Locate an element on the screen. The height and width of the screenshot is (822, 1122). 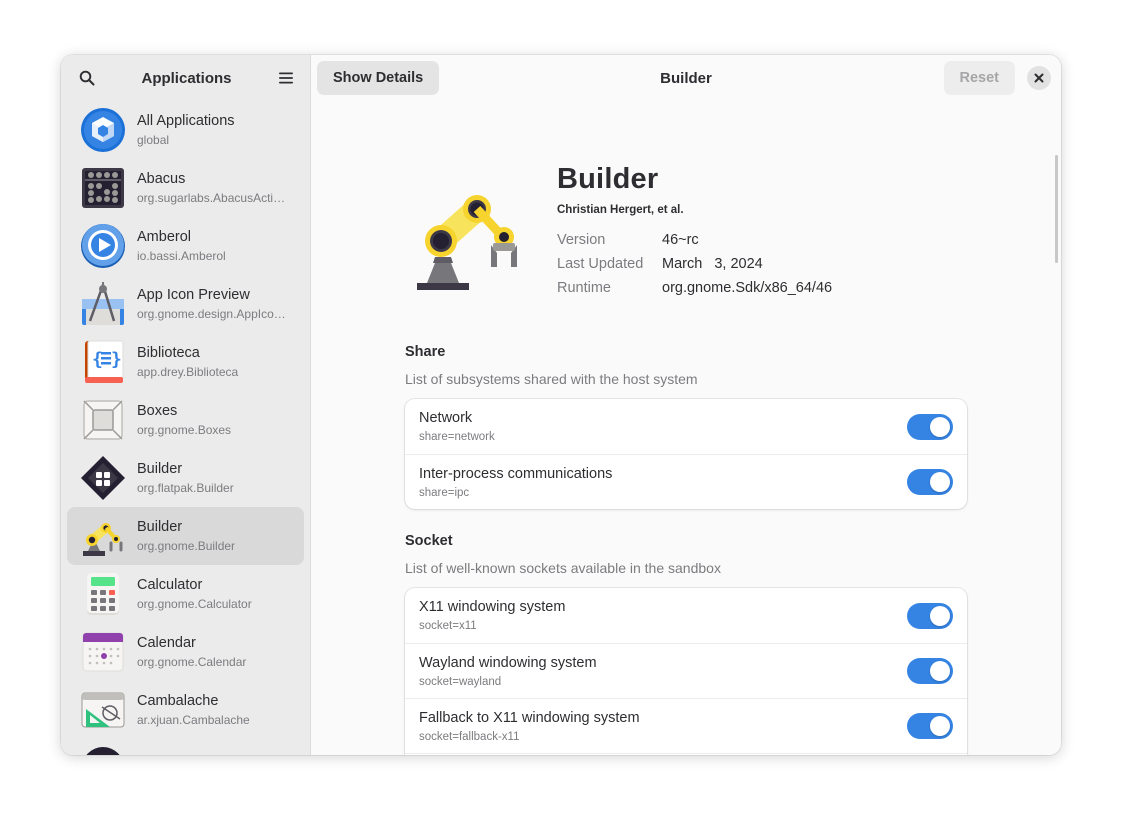
x11-toggle is located at coordinates (930, 615).